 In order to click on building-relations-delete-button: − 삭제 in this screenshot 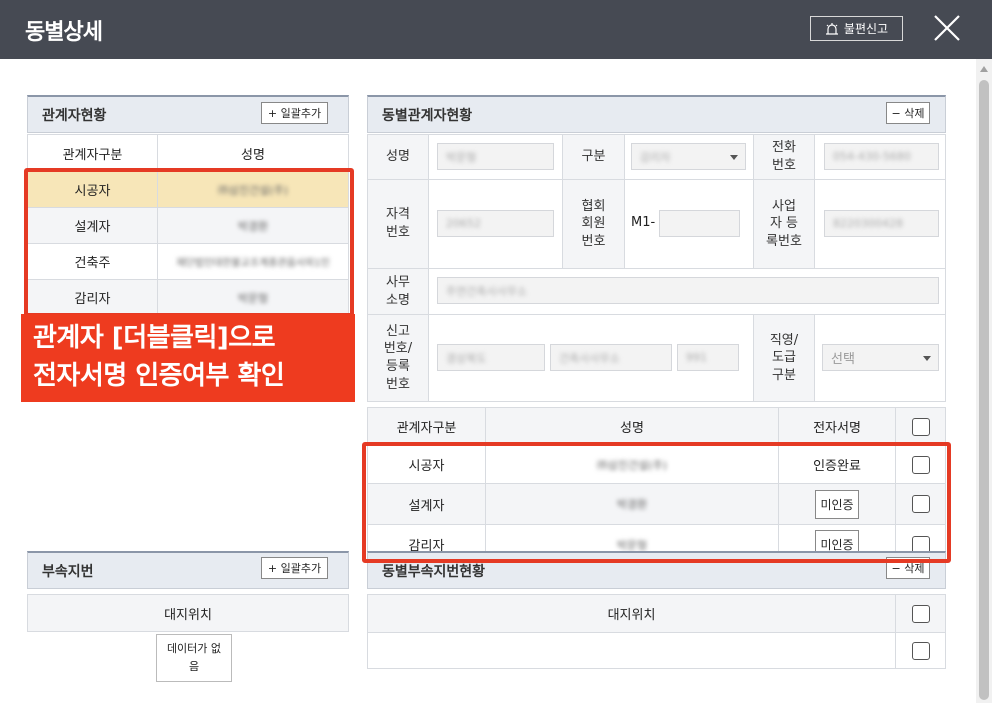, I will do `click(908, 113)`.